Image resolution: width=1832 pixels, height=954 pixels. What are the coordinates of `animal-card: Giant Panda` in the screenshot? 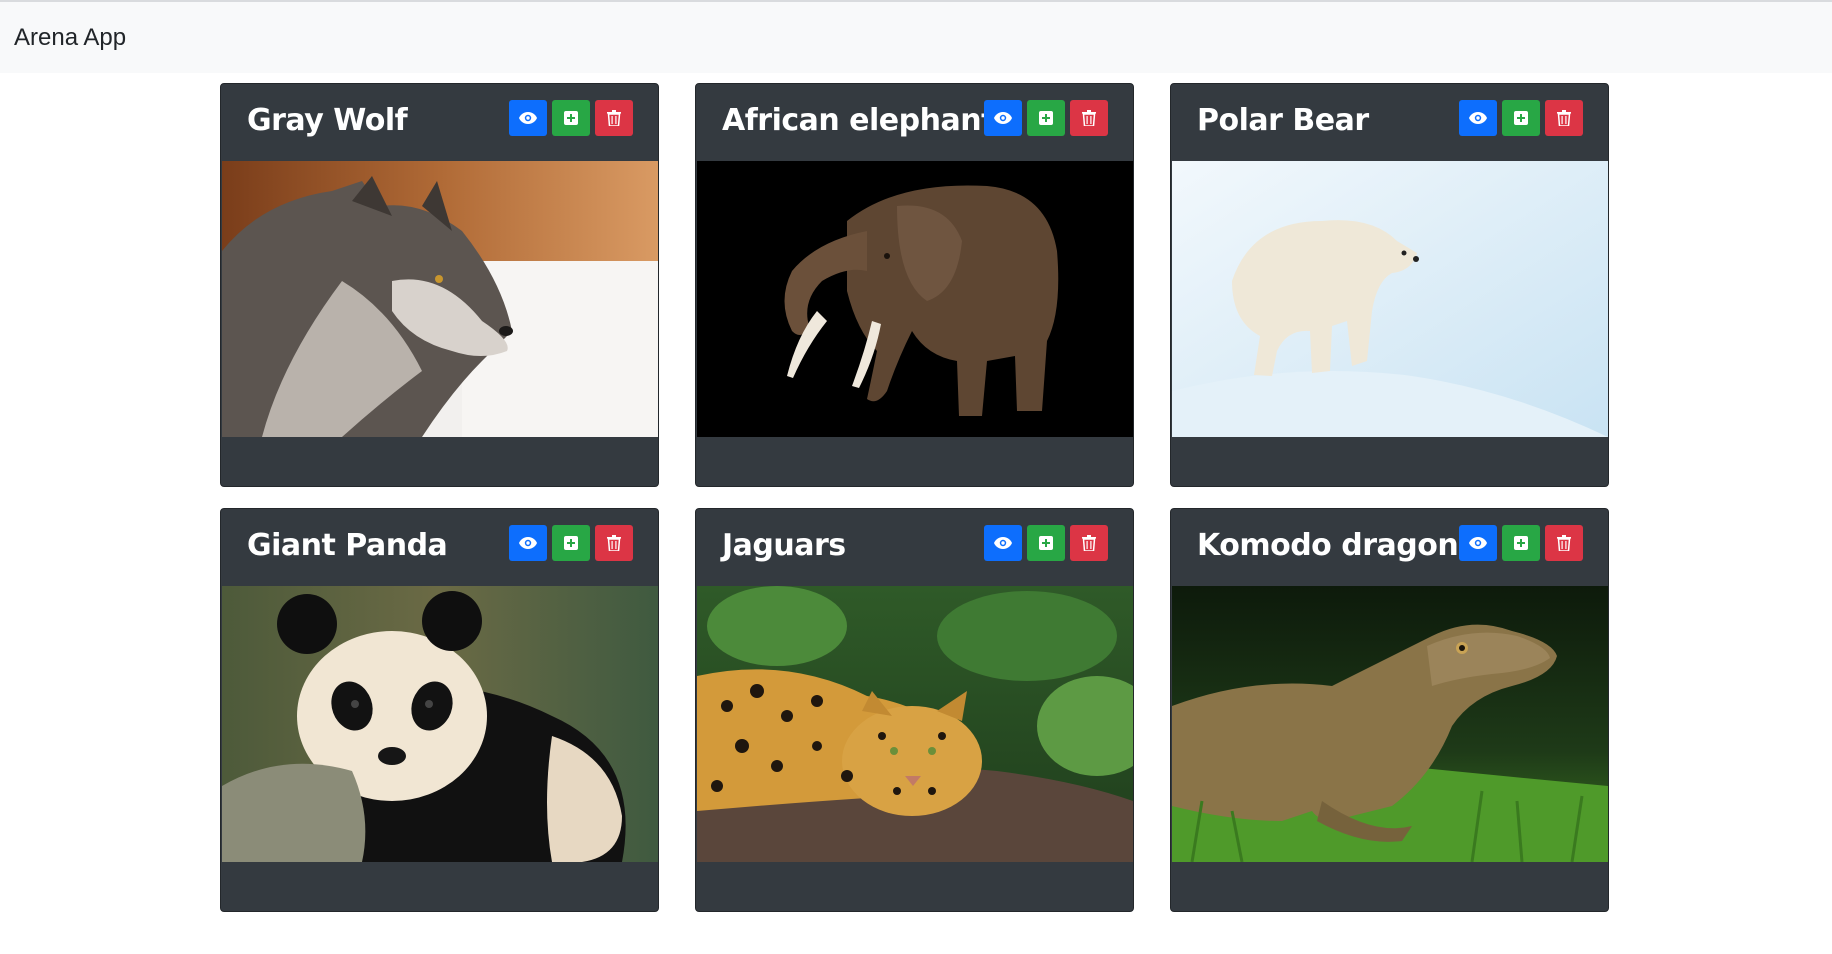 It's located at (439, 710).